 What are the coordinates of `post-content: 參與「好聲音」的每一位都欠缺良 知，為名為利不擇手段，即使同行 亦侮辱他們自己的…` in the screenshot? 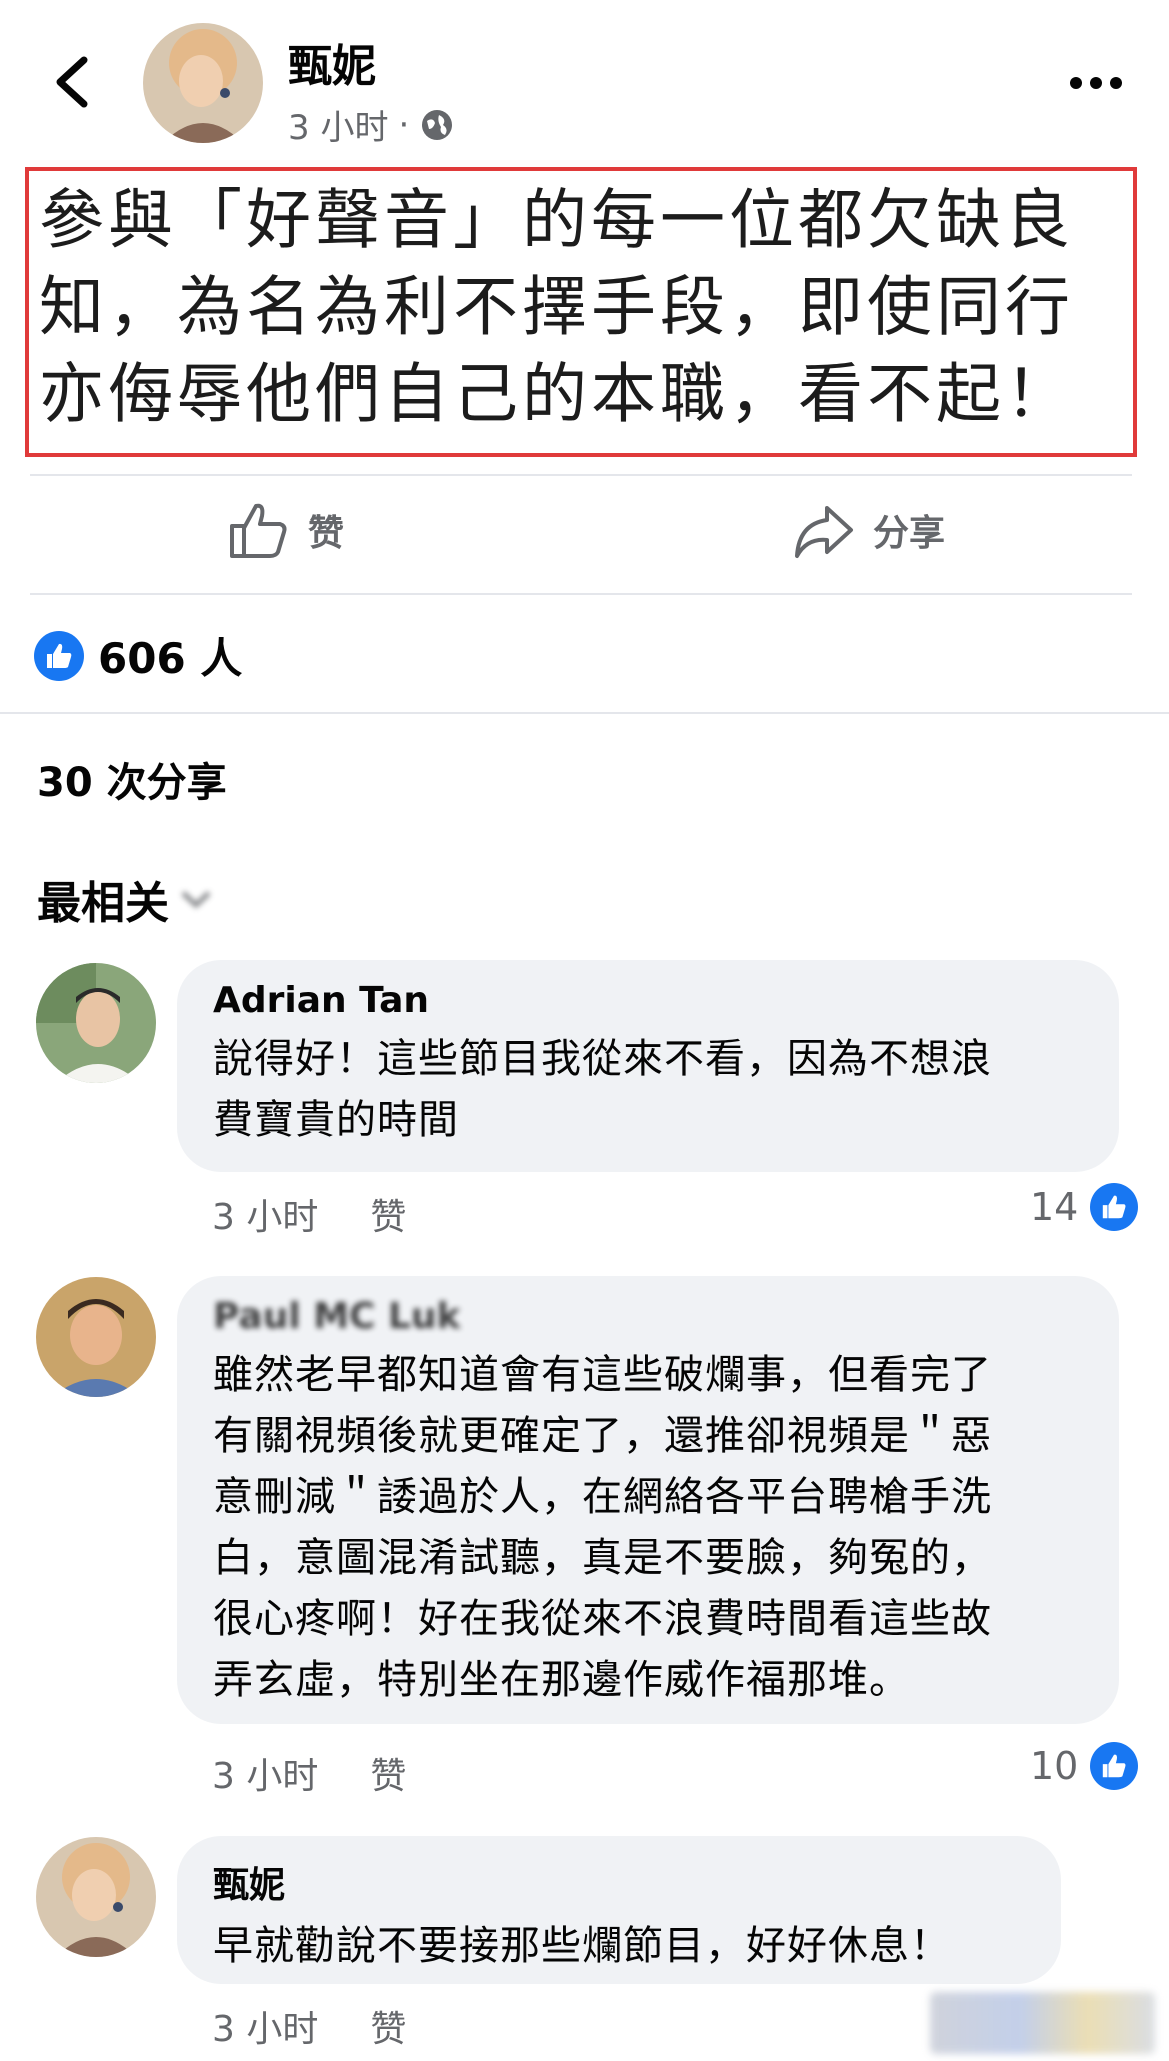 It's located at (581, 312).